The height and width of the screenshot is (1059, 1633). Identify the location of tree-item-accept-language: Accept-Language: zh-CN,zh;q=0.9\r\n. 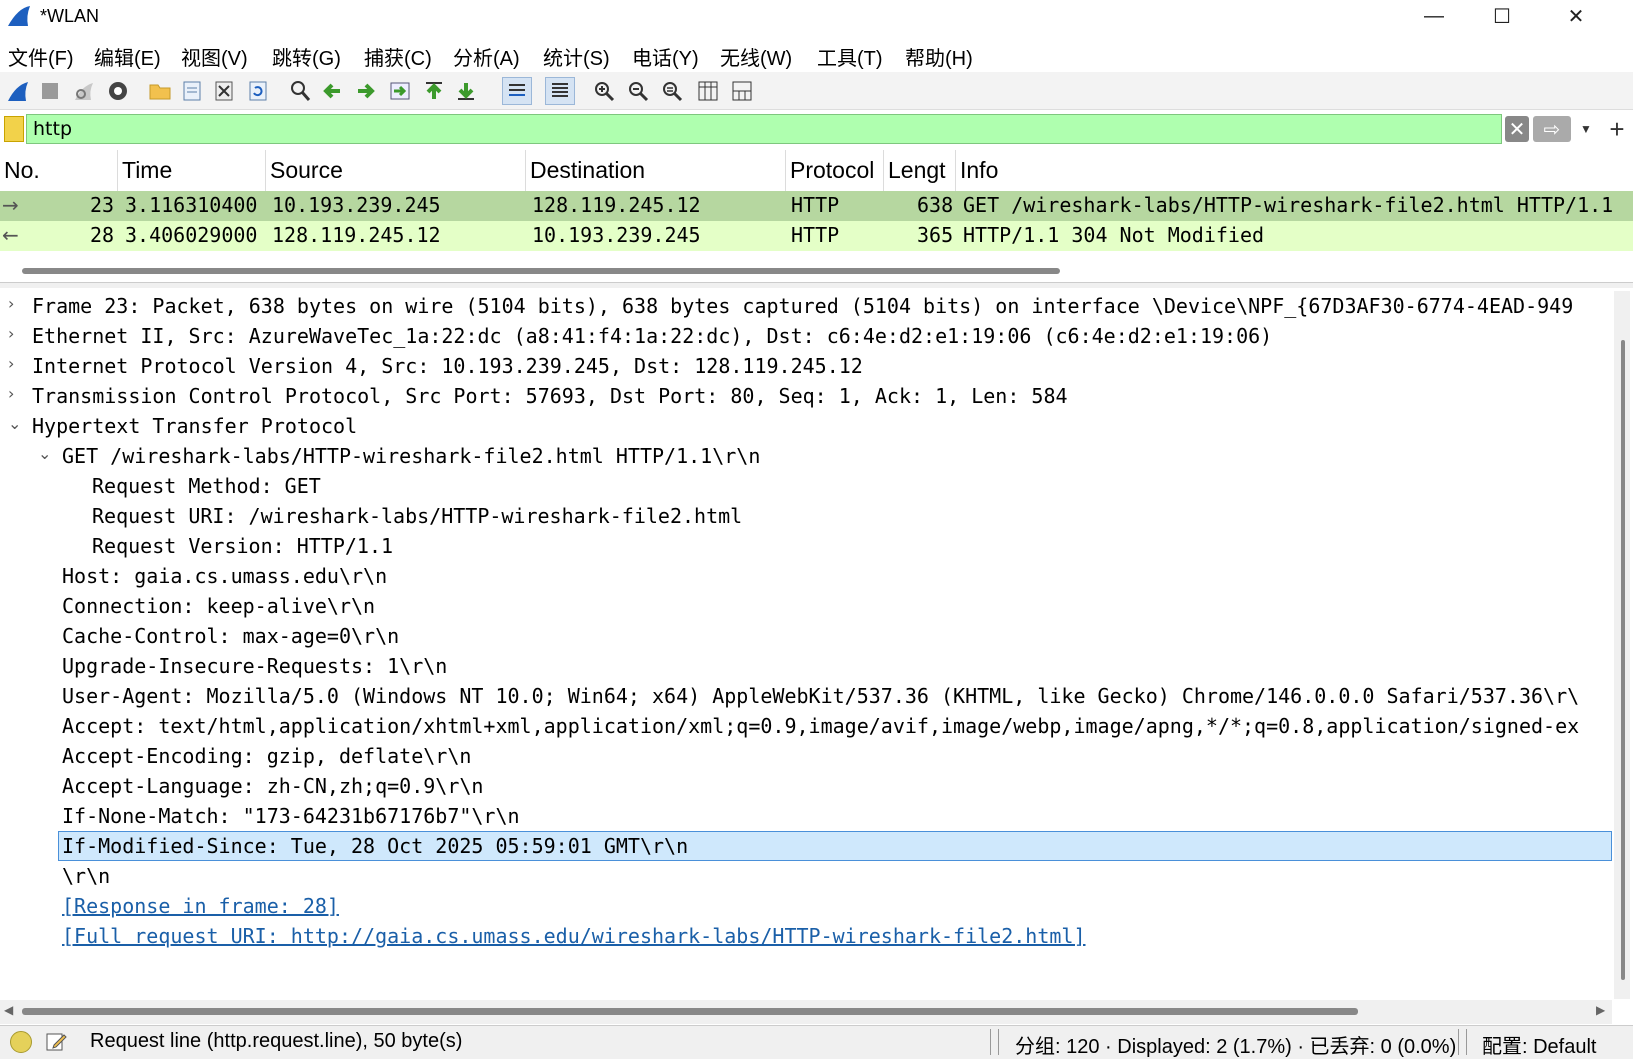
(806, 786).